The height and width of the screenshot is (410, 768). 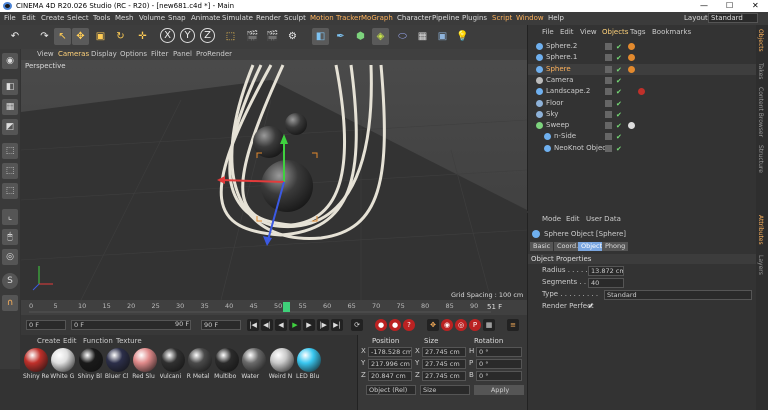 I want to click on object-name: Sphere.1, so click(x=561, y=57).